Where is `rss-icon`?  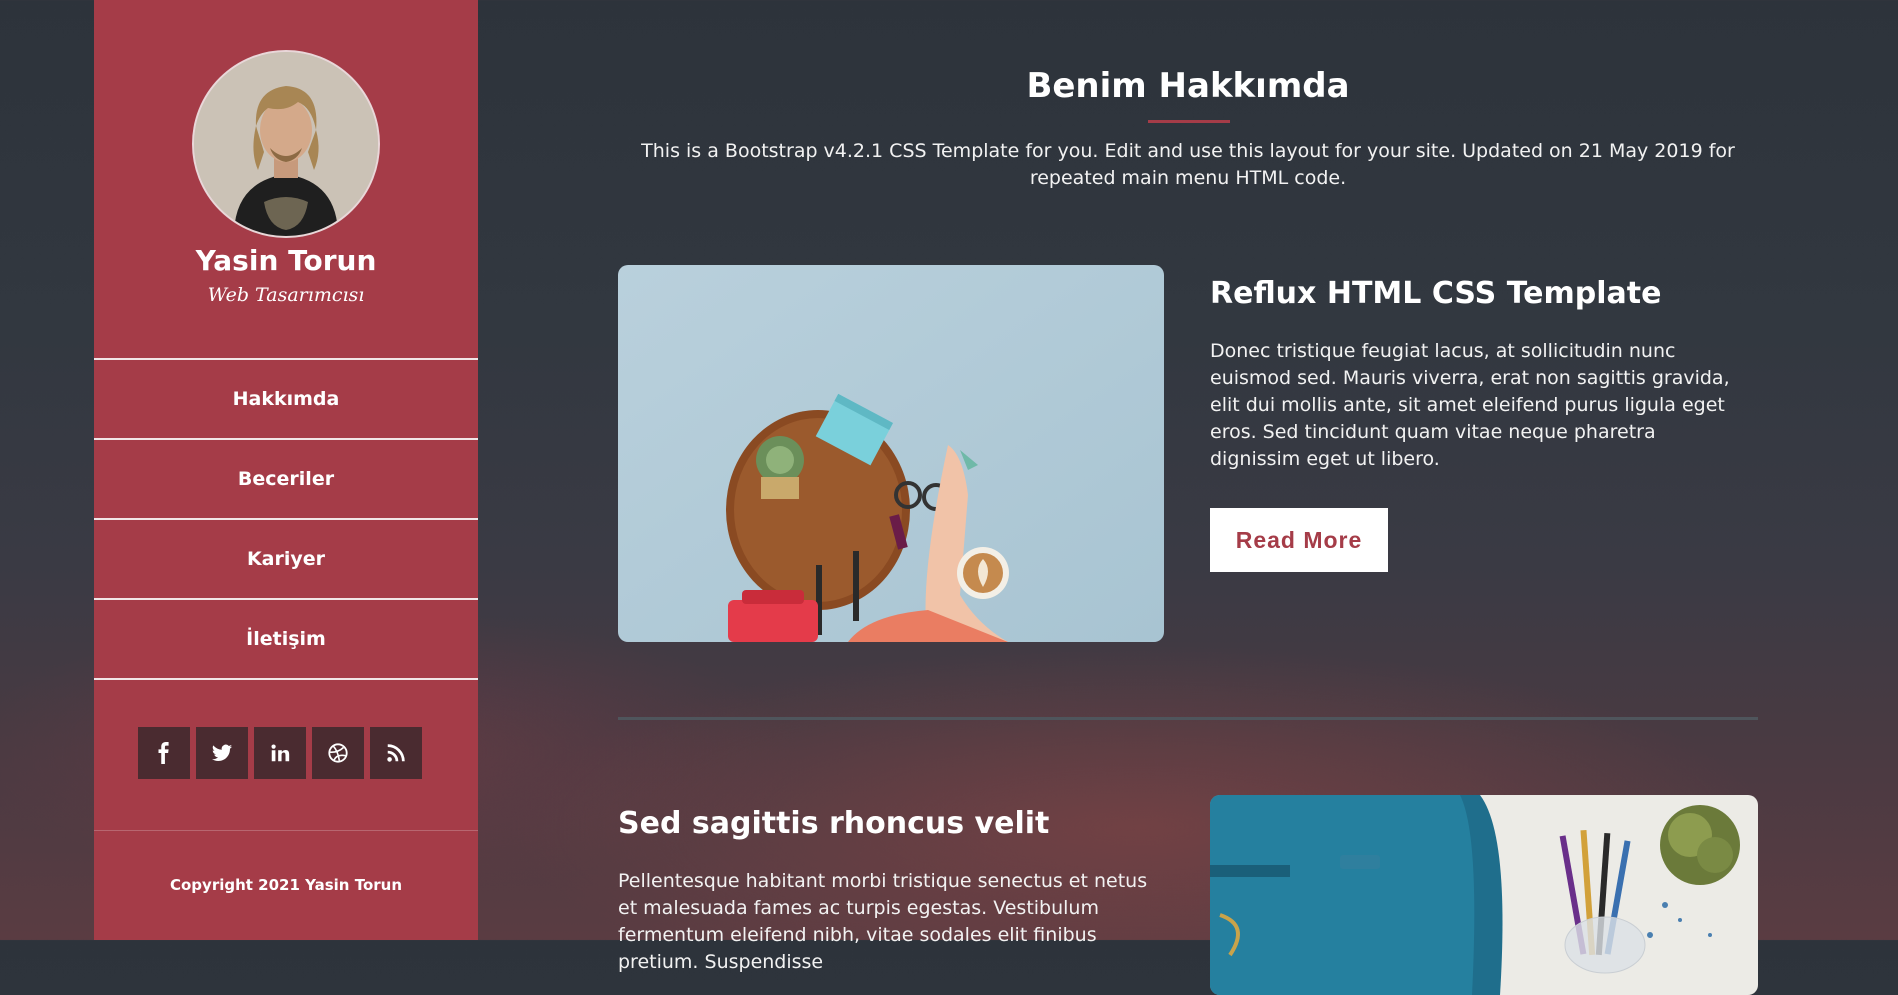
rss-icon is located at coordinates (396, 753).